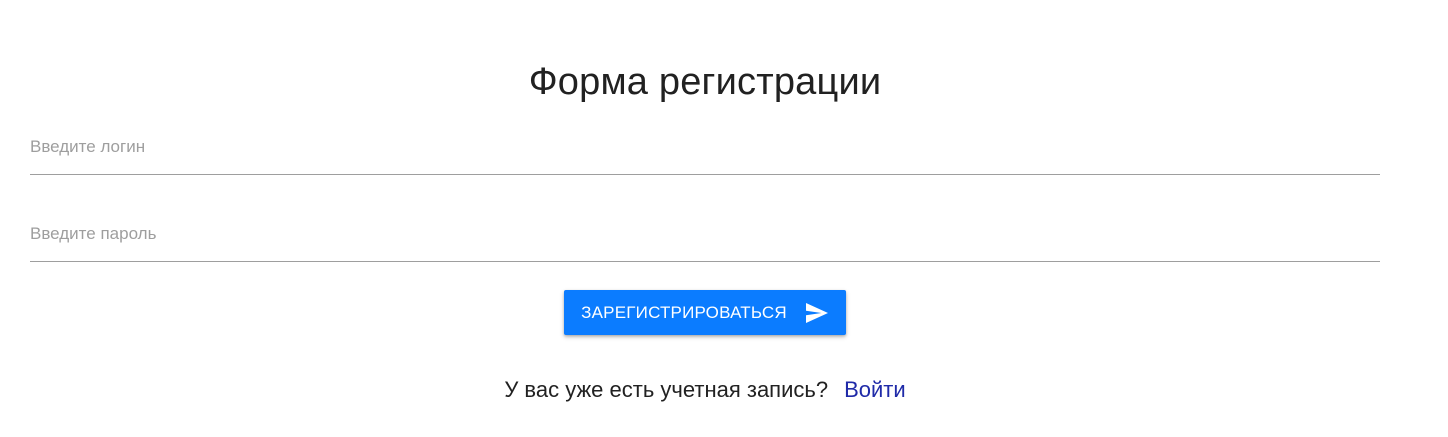  I want to click on login-input, so click(705, 154).